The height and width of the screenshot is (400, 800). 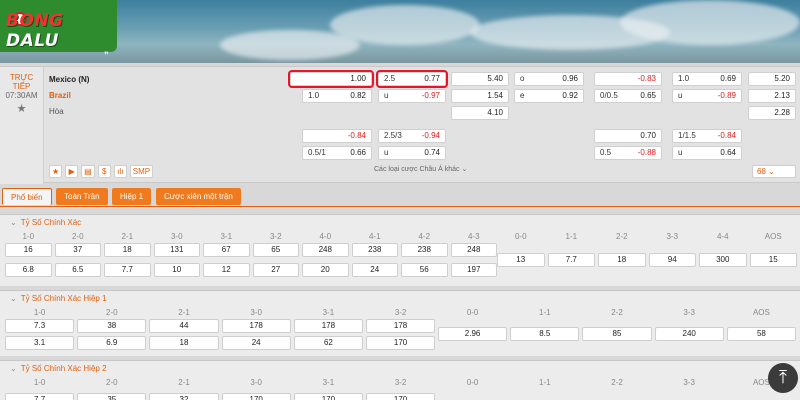 I want to click on ft-ah-alt-away: 0.5/1 0.66, so click(x=337, y=153).